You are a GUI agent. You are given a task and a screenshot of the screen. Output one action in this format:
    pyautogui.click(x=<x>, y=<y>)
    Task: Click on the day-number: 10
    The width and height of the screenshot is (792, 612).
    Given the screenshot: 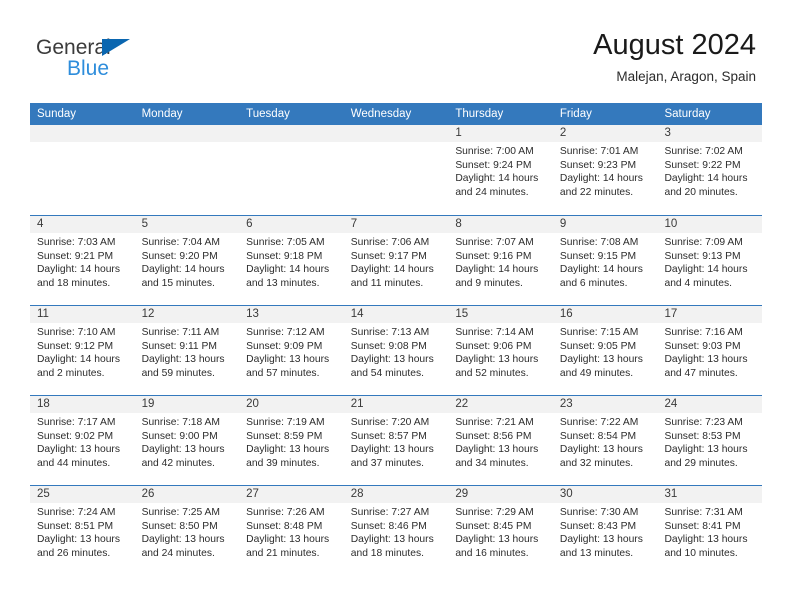 What is the action you would take?
    pyautogui.click(x=710, y=224)
    